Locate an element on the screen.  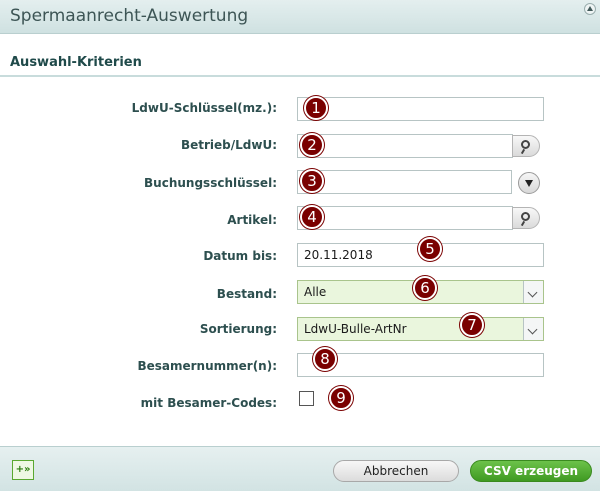
betrieb-lookup-button is located at coordinates (526, 146).